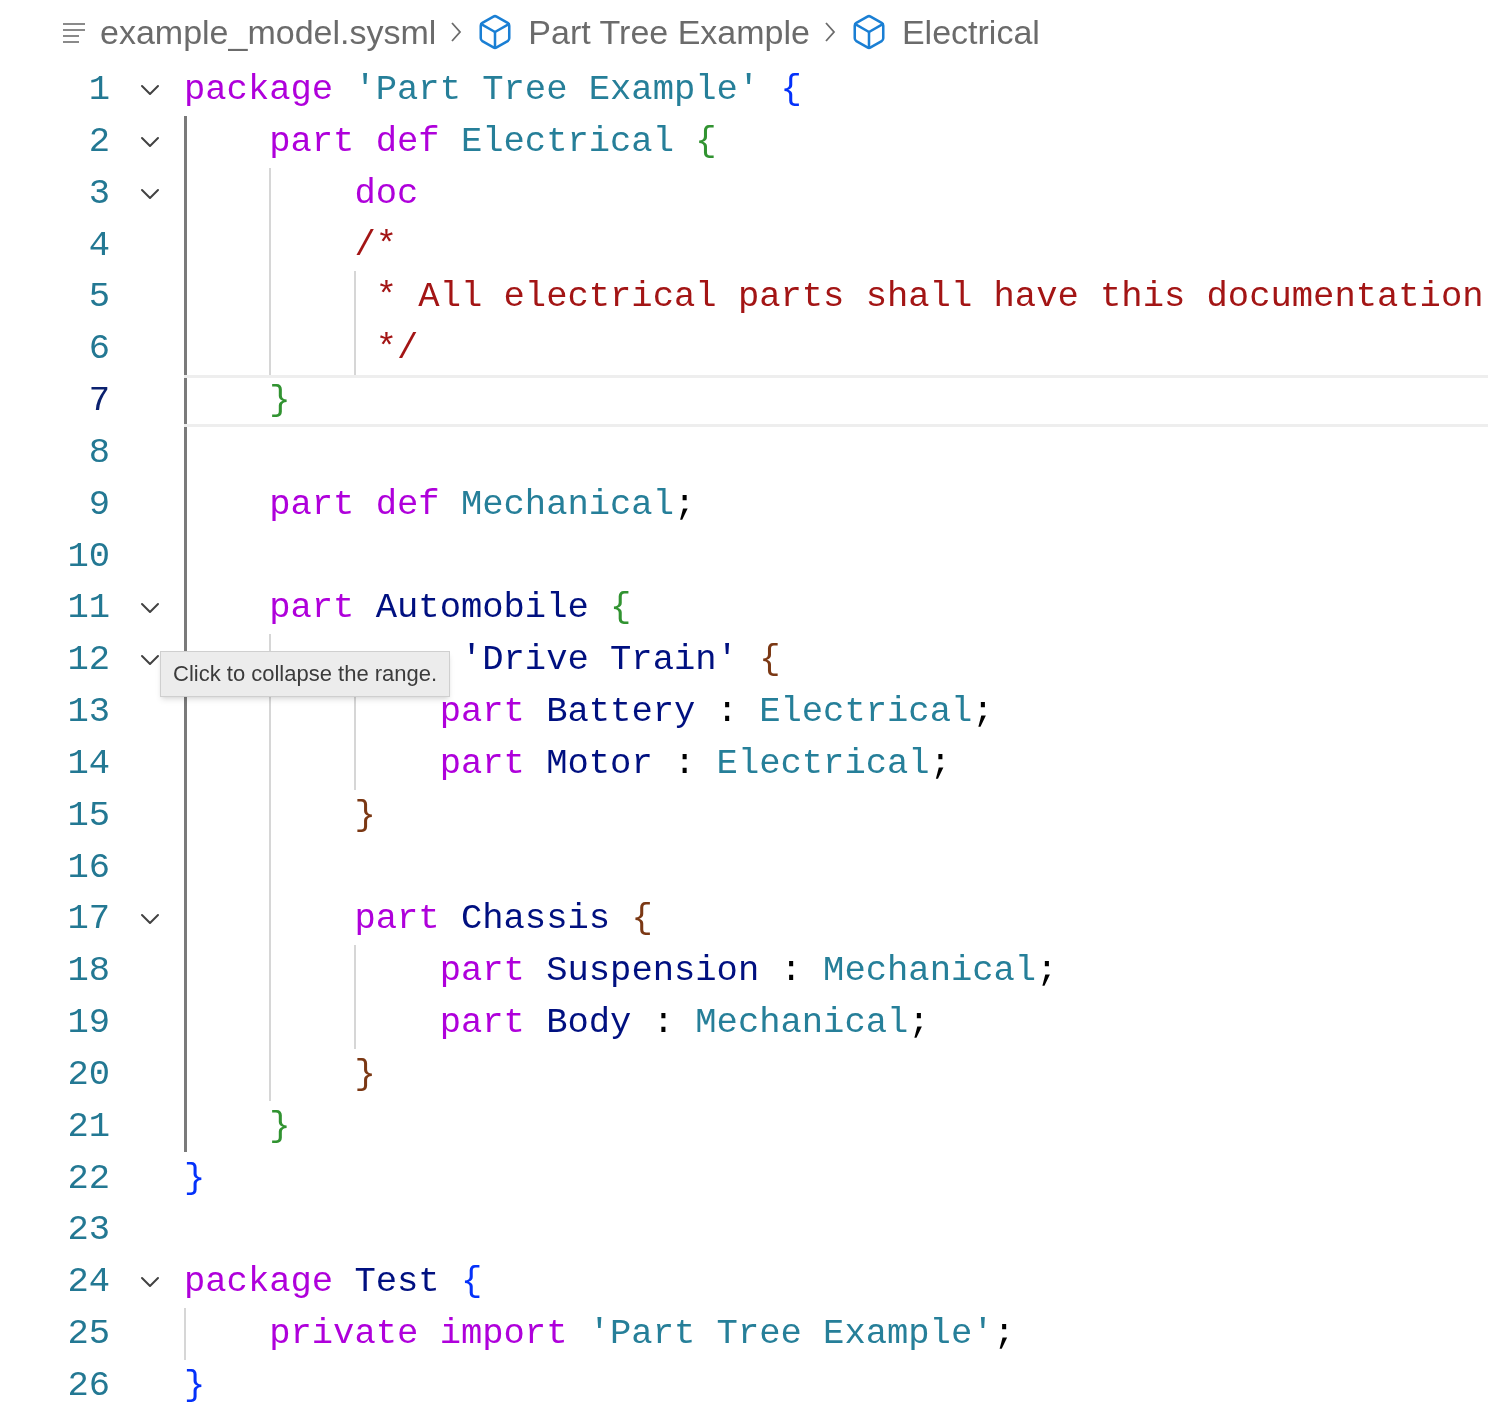  Describe the element at coordinates (386, 193) in the screenshot. I see `keyword: doc` at that location.